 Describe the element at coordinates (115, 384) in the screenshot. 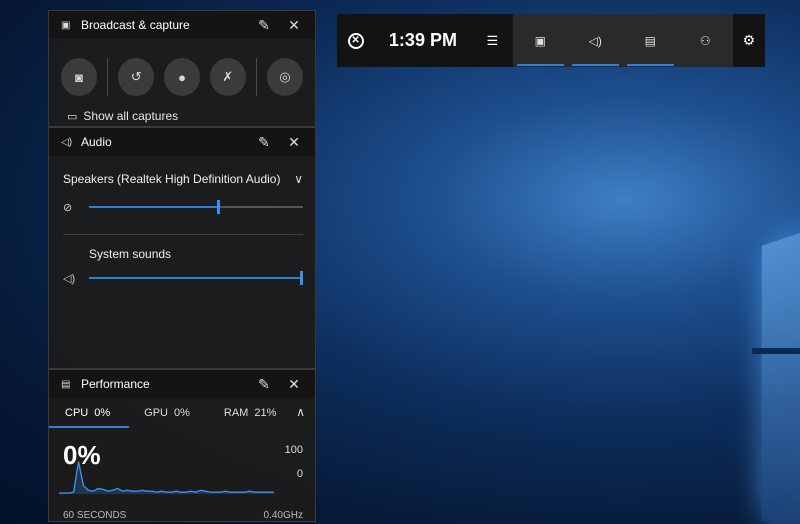

I see `performance-panel-title: Performance` at that location.